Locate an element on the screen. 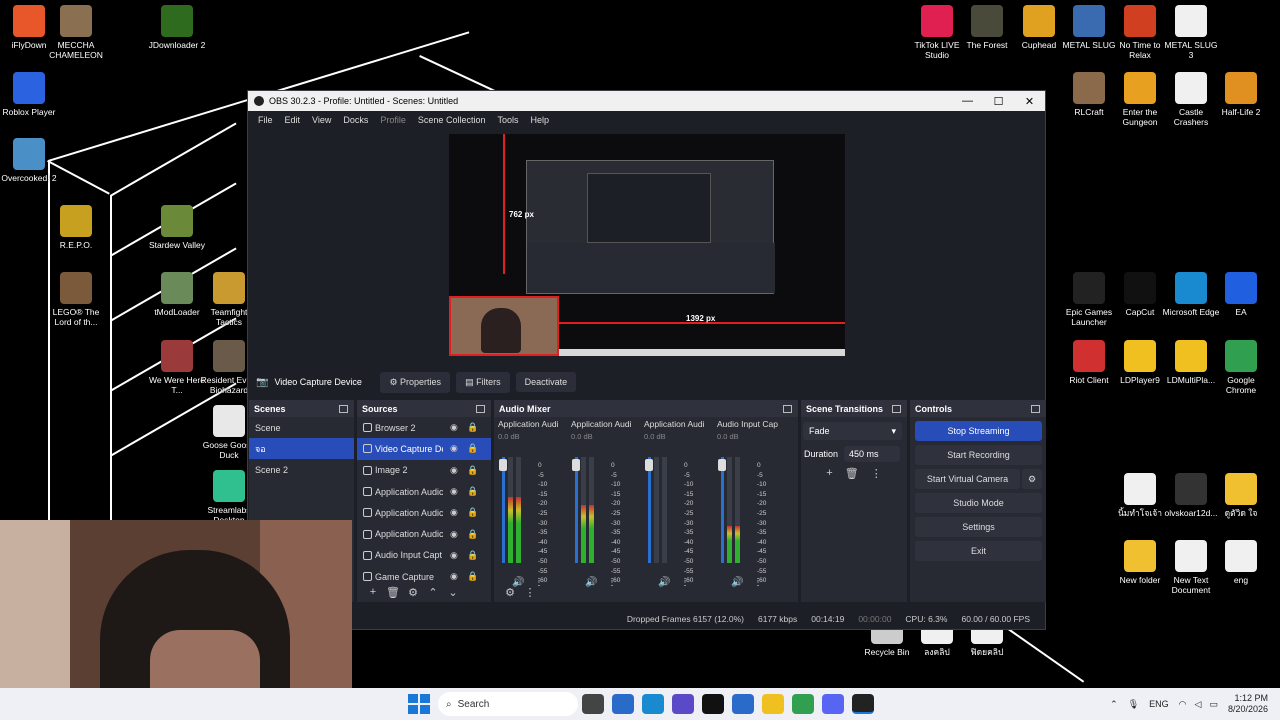 Image resolution: width=1280 pixels, height=720 pixels. stop-streaming-button: Stop Streaming is located at coordinates (978, 431).